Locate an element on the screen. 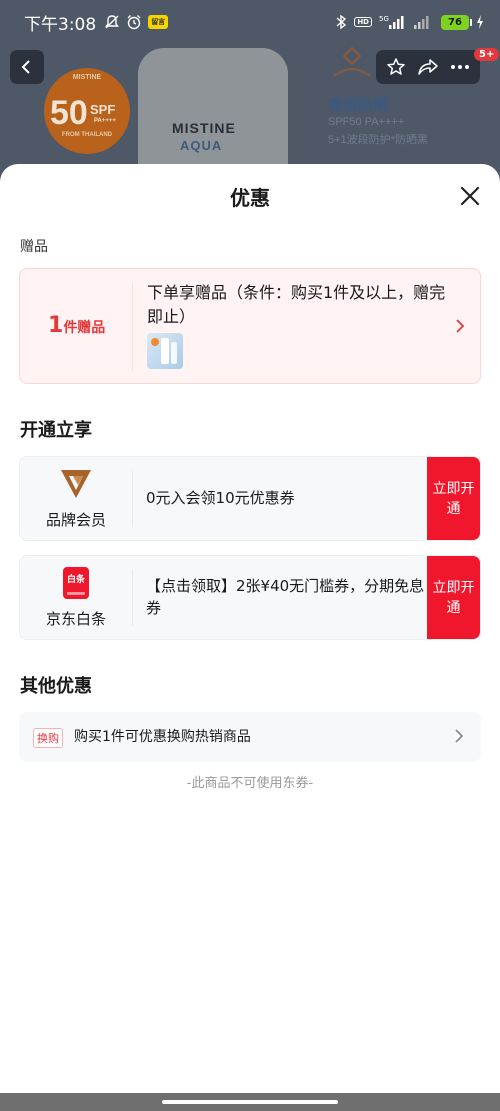 This screenshot has width=500, height=1111. spf-badge: MISTINE 50 SPF PA++++ FROM THAILAND is located at coordinates (87, 111).